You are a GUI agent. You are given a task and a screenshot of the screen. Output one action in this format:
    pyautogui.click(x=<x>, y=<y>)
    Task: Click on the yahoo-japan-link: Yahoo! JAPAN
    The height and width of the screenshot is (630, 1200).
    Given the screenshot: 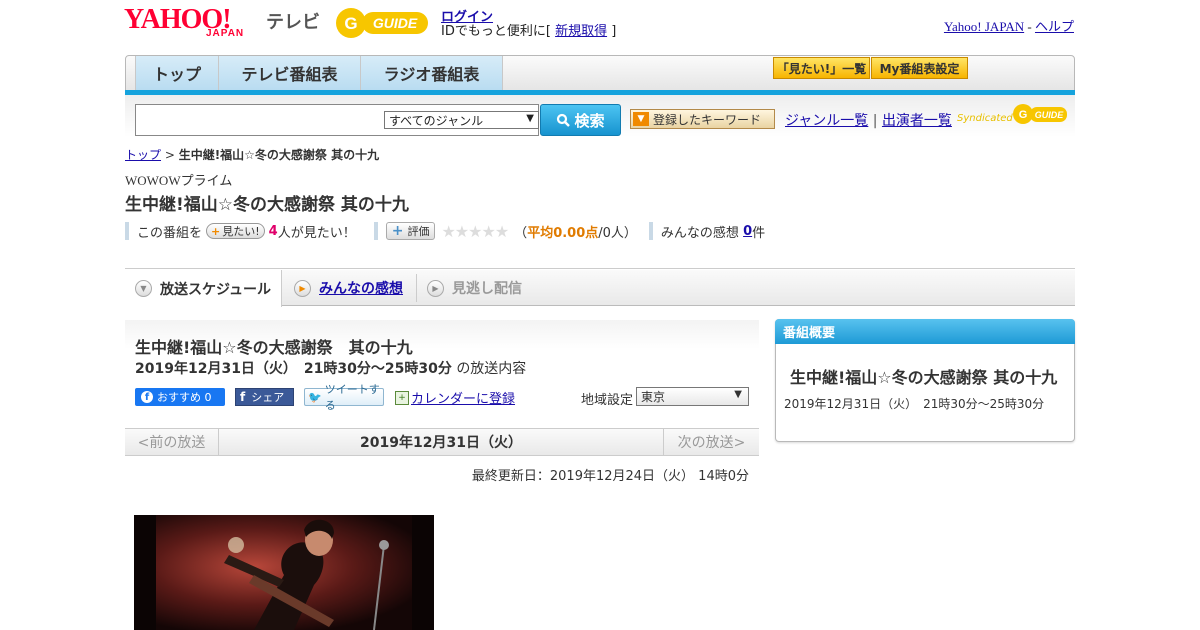 What is the action you would take?
    pyautogui.click(x=984, y=26)
    